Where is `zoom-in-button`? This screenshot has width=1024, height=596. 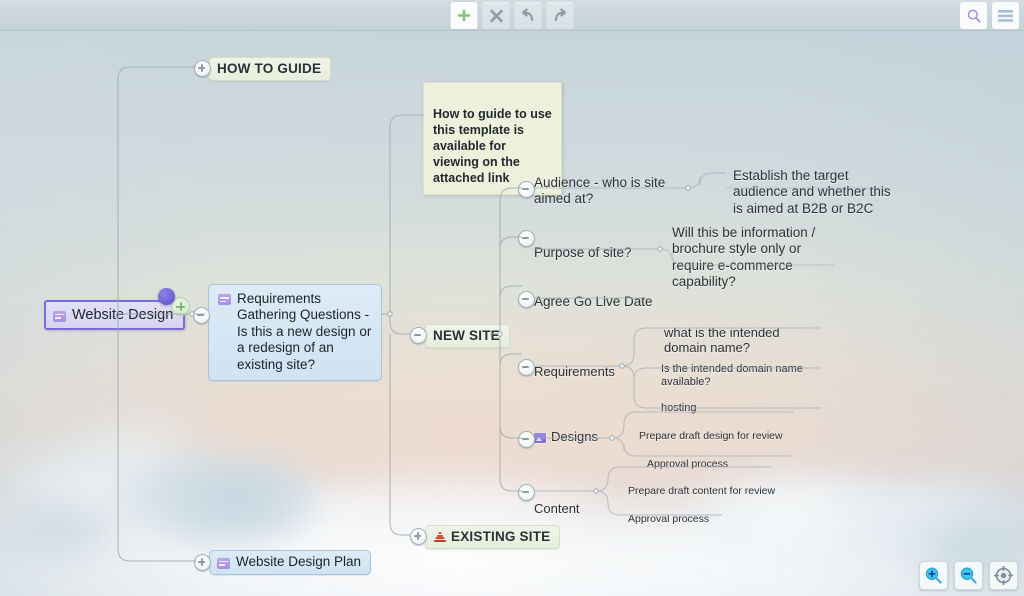 zoom-in-button is located at coordinates (933, 575).